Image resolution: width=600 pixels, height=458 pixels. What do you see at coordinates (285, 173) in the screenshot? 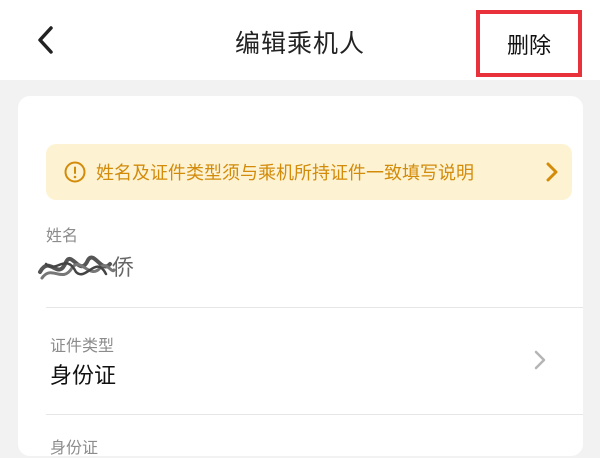
I see `notice-text: 姓名及证件类型须与乘机所持证件一致填写说明` at bounding box center [285, 173].